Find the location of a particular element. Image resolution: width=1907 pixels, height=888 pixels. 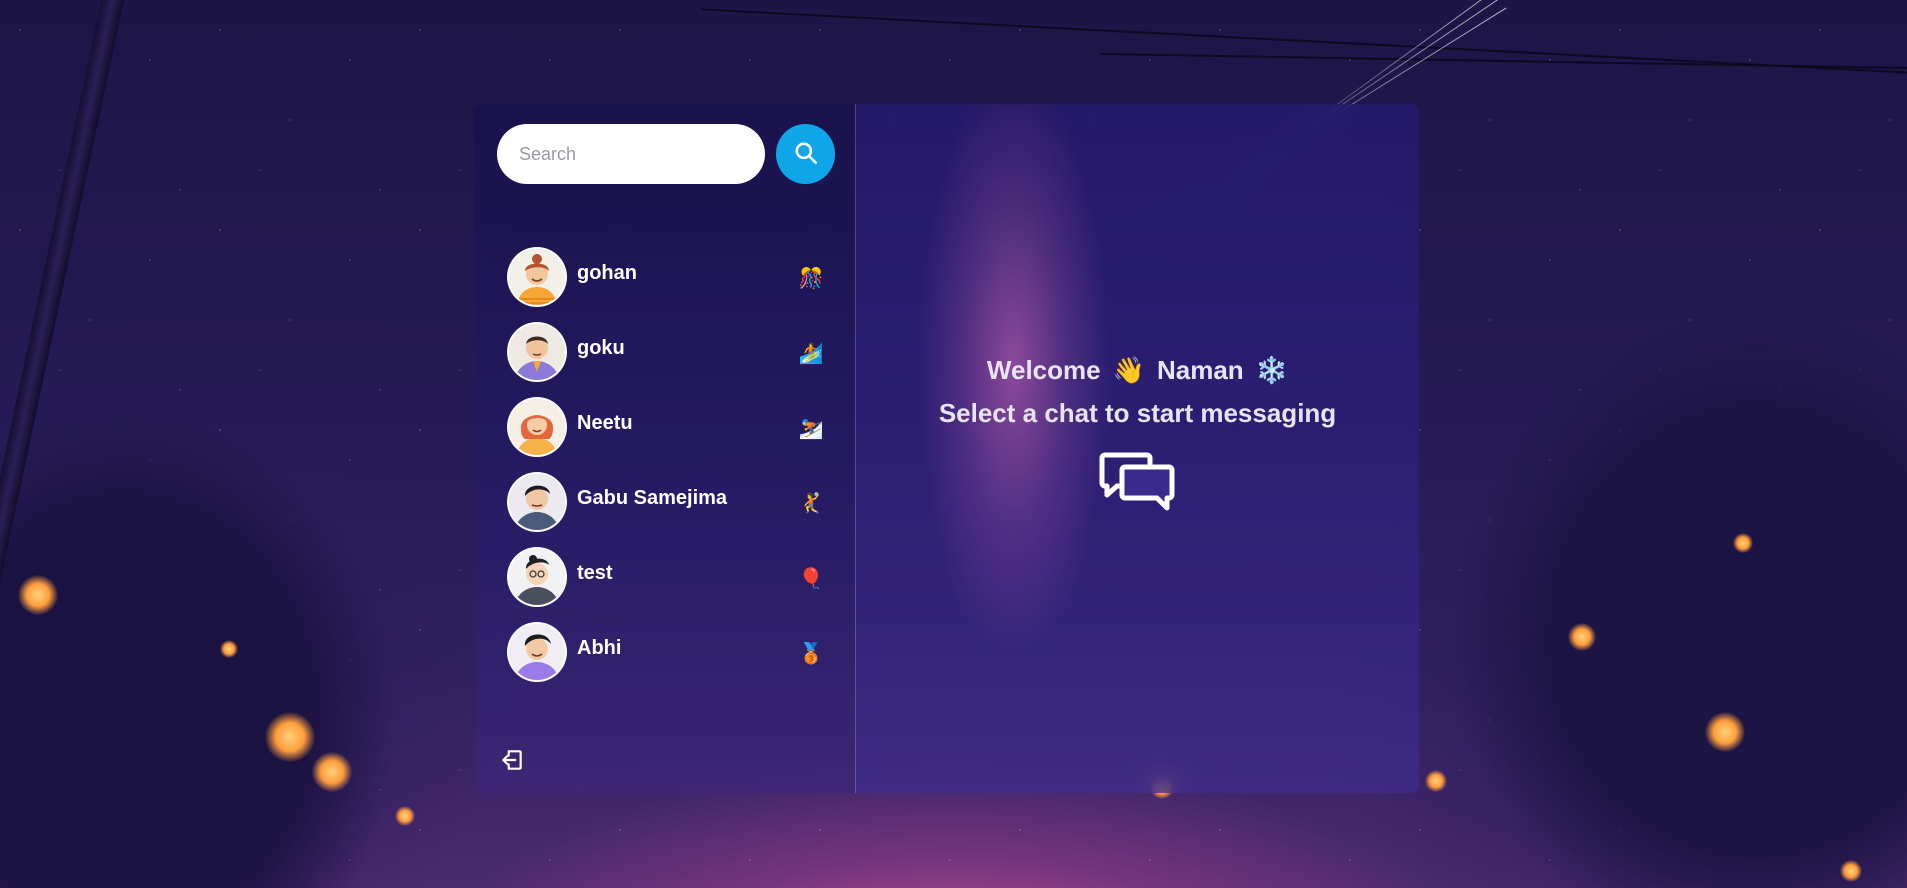

conversation-item: Abhi 🥉 is located at coordinates (666, 651).